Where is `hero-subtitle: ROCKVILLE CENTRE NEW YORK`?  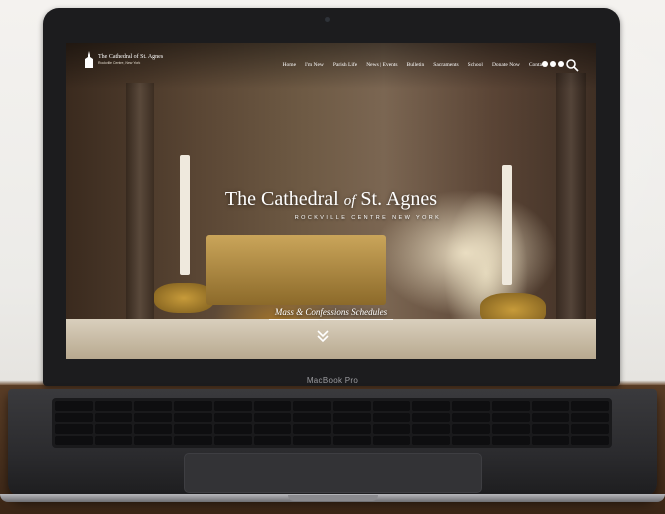 hero-subtitle: ROCKVILLE CENTRE NEW YORK is located at coordinates (368, 218).